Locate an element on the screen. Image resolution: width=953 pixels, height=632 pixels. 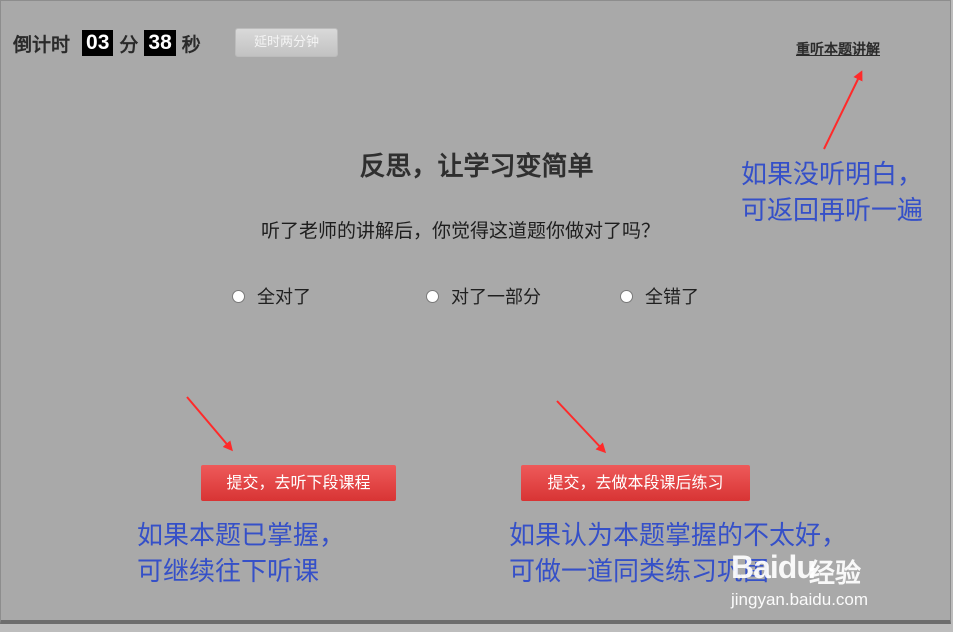
baidu-jingyan-watermark: Baidu 经验 jingyan.baidu.com is located at coordinates (821, 574).